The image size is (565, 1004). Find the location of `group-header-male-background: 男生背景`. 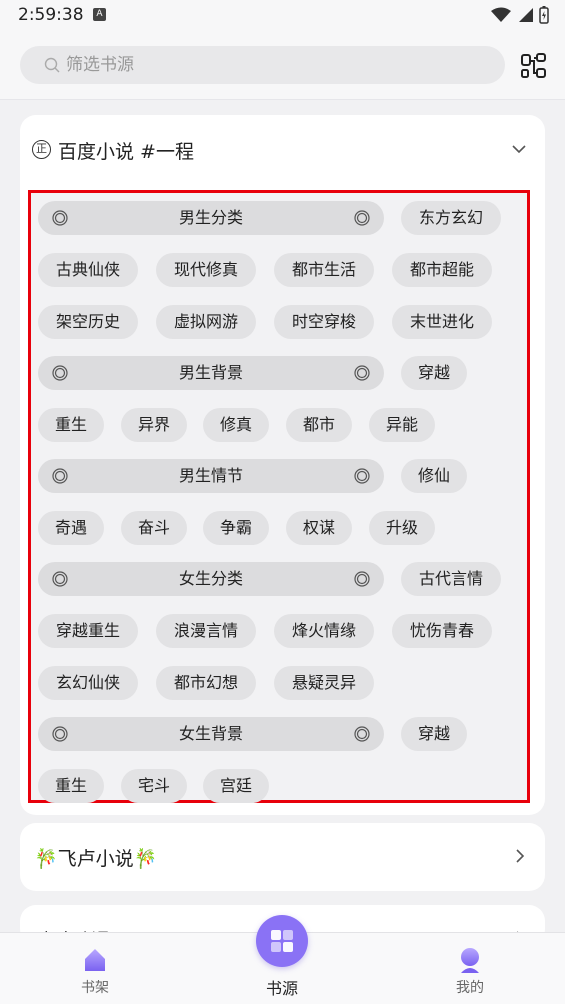

group-header-male-background: 男生背景 is located at coordinates (211, 373).